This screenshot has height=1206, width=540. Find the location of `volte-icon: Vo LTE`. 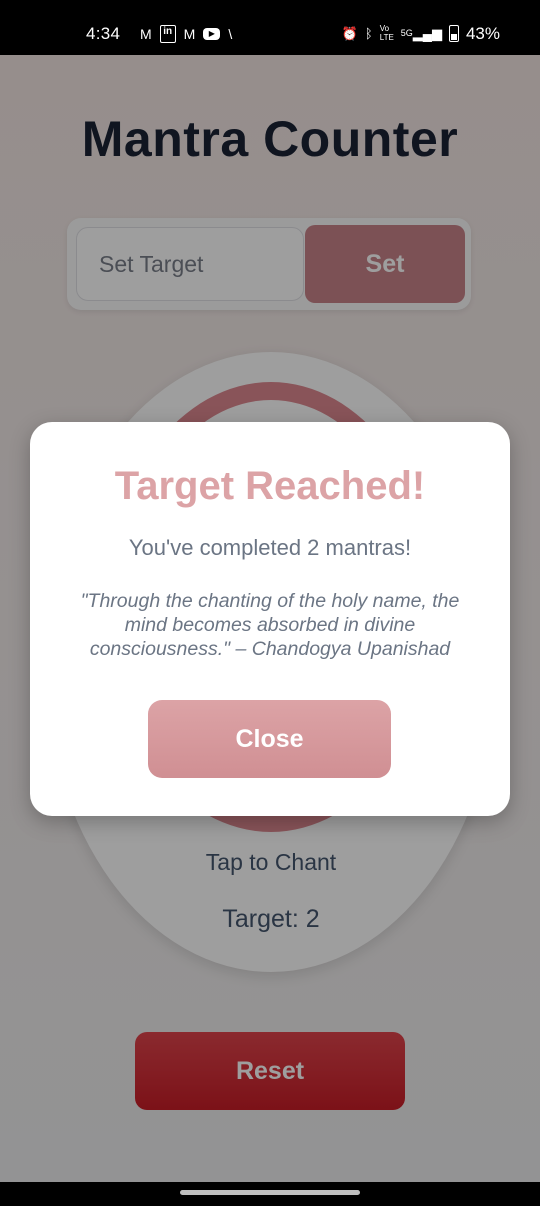

volte-icon: Vo LTE is located at coordinates (386, 33).